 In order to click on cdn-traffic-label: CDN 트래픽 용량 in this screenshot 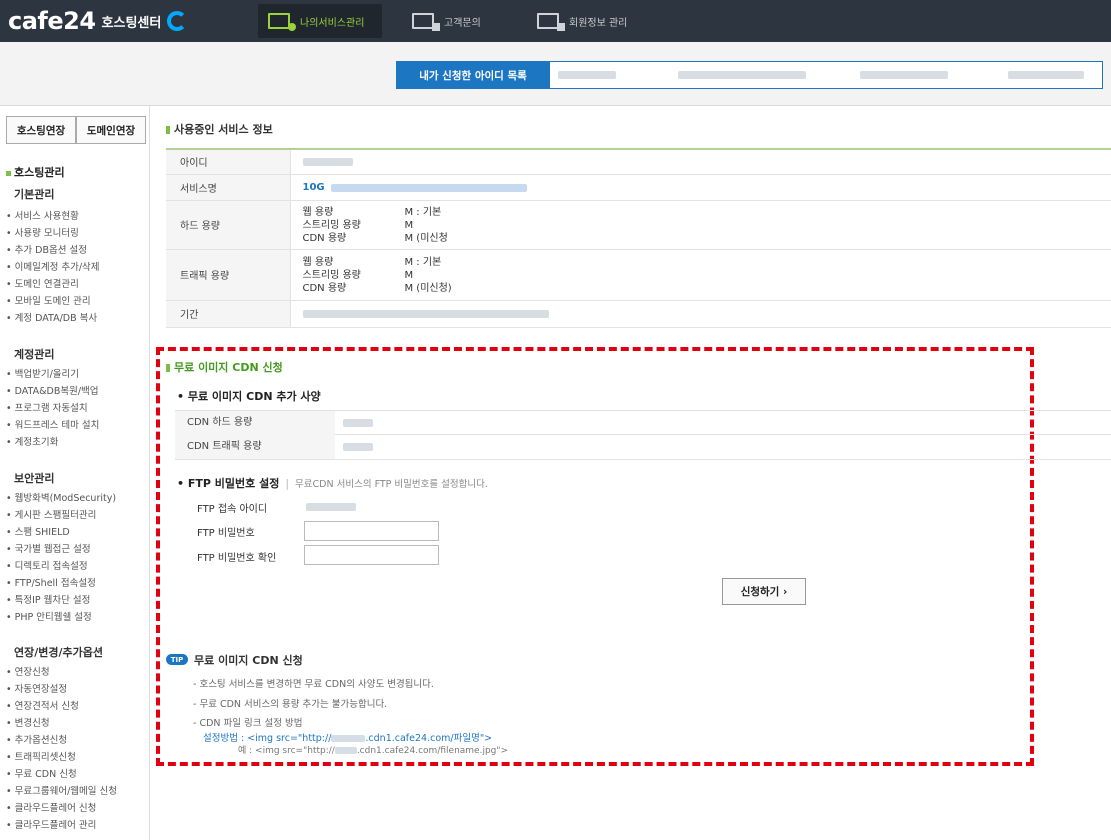, I will do `click(255, 447)`.